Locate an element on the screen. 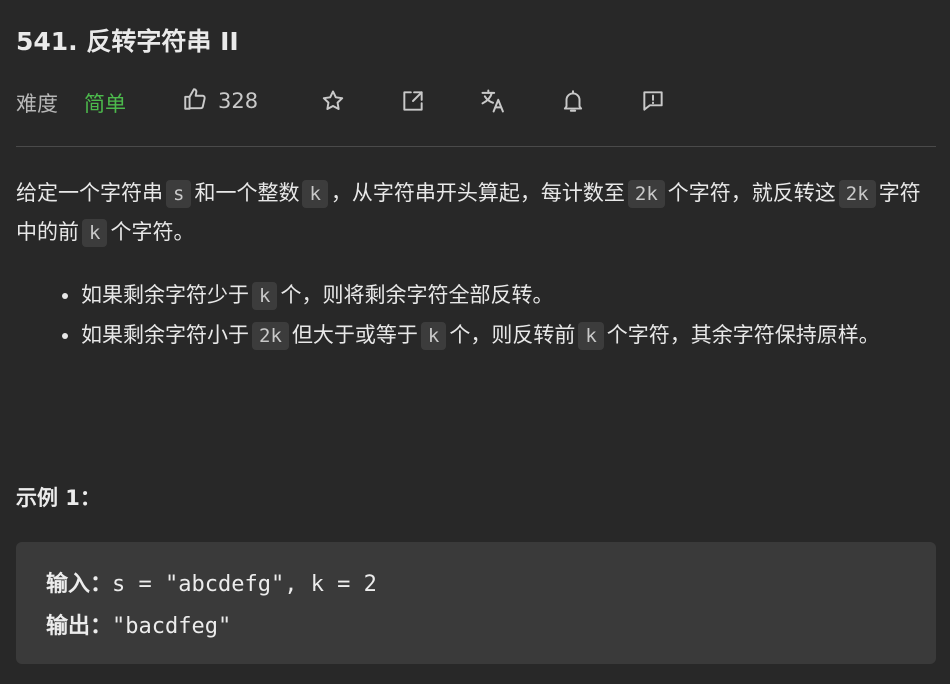  like-count: 328 is located at coordinates (238, 101).